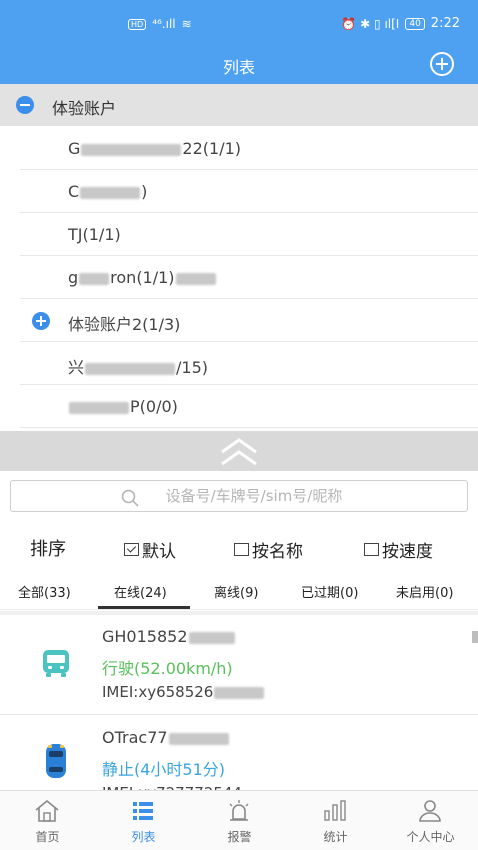 The width and height of the screenshot is (478, 850). I want to click on expand-group-icon, so click(41, 321).